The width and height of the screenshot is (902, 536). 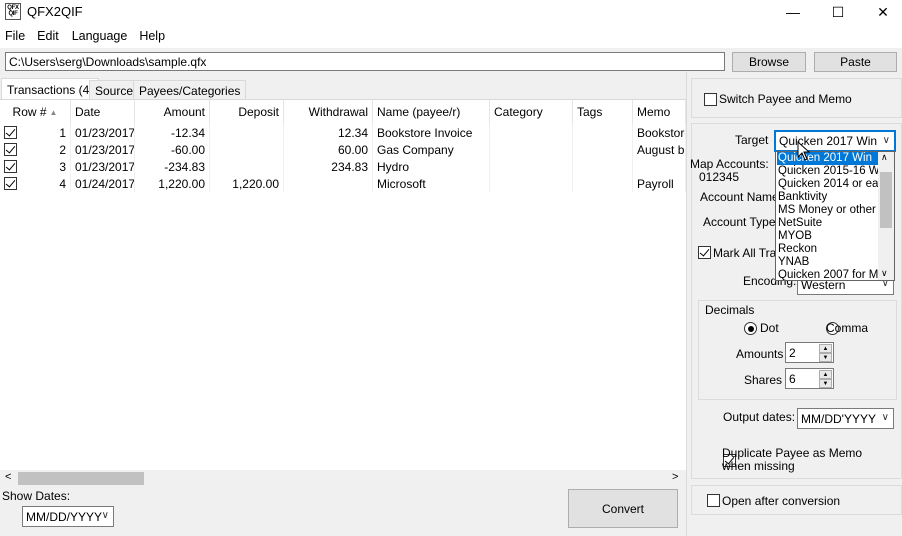 What do you see at coordinates (838, 418) in the screenshot?
I see `output-dates-value: MM/DD'YYYY` at bounding box center [838, 418].